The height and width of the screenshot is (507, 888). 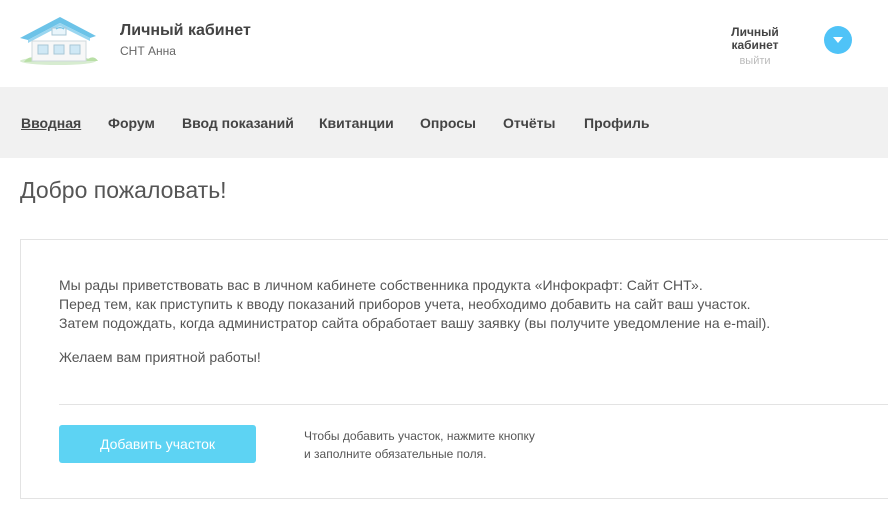 What do you see at coordinates (238, 123) in the screenshot?
I see `nav-item-readings: Ввод показаний` at bounding box center [238, 123].